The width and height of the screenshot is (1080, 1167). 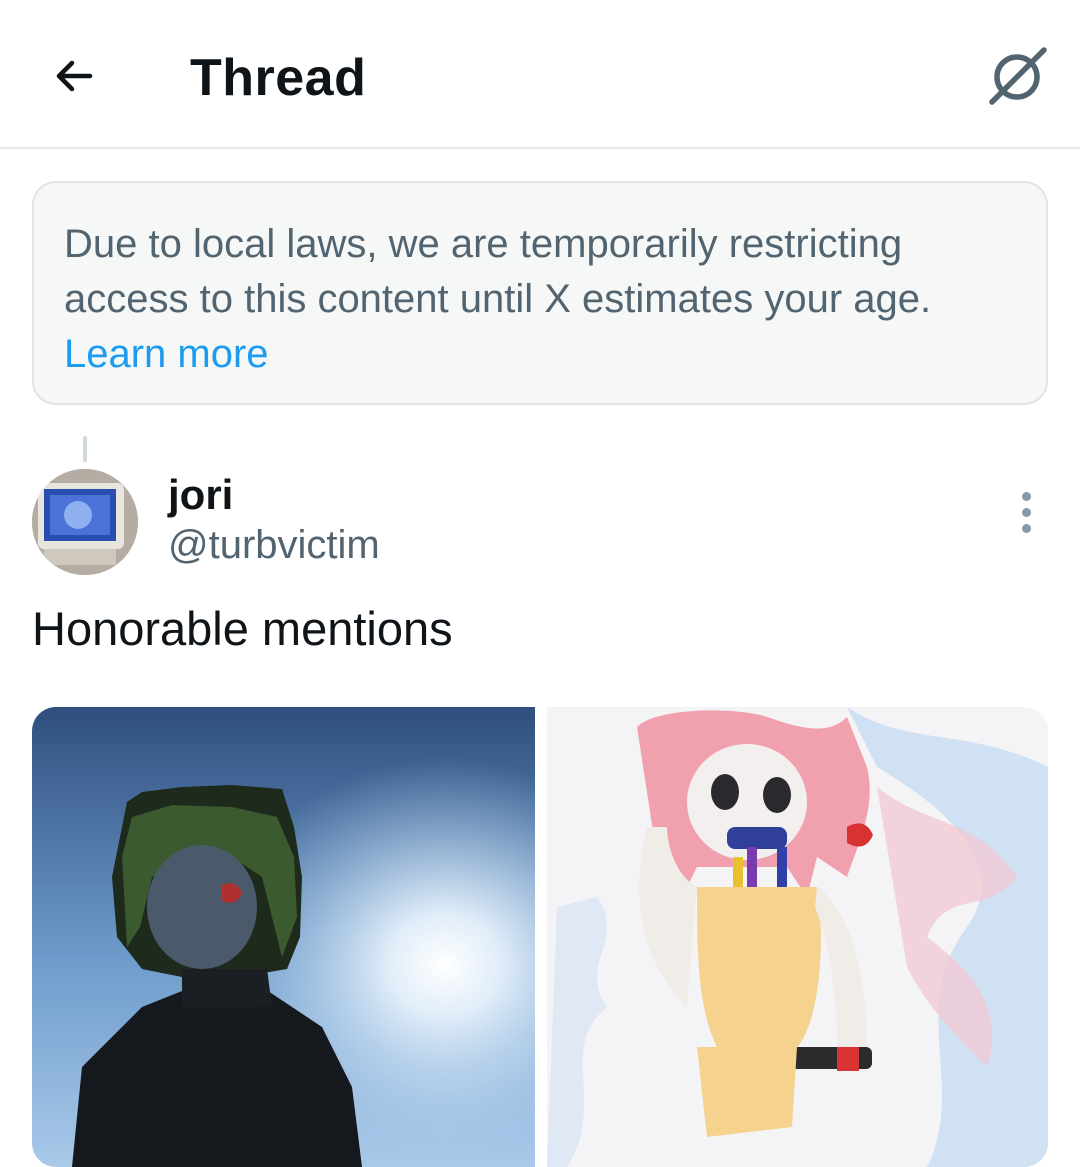 I want to click on back-button, so click(x=74, y=76).